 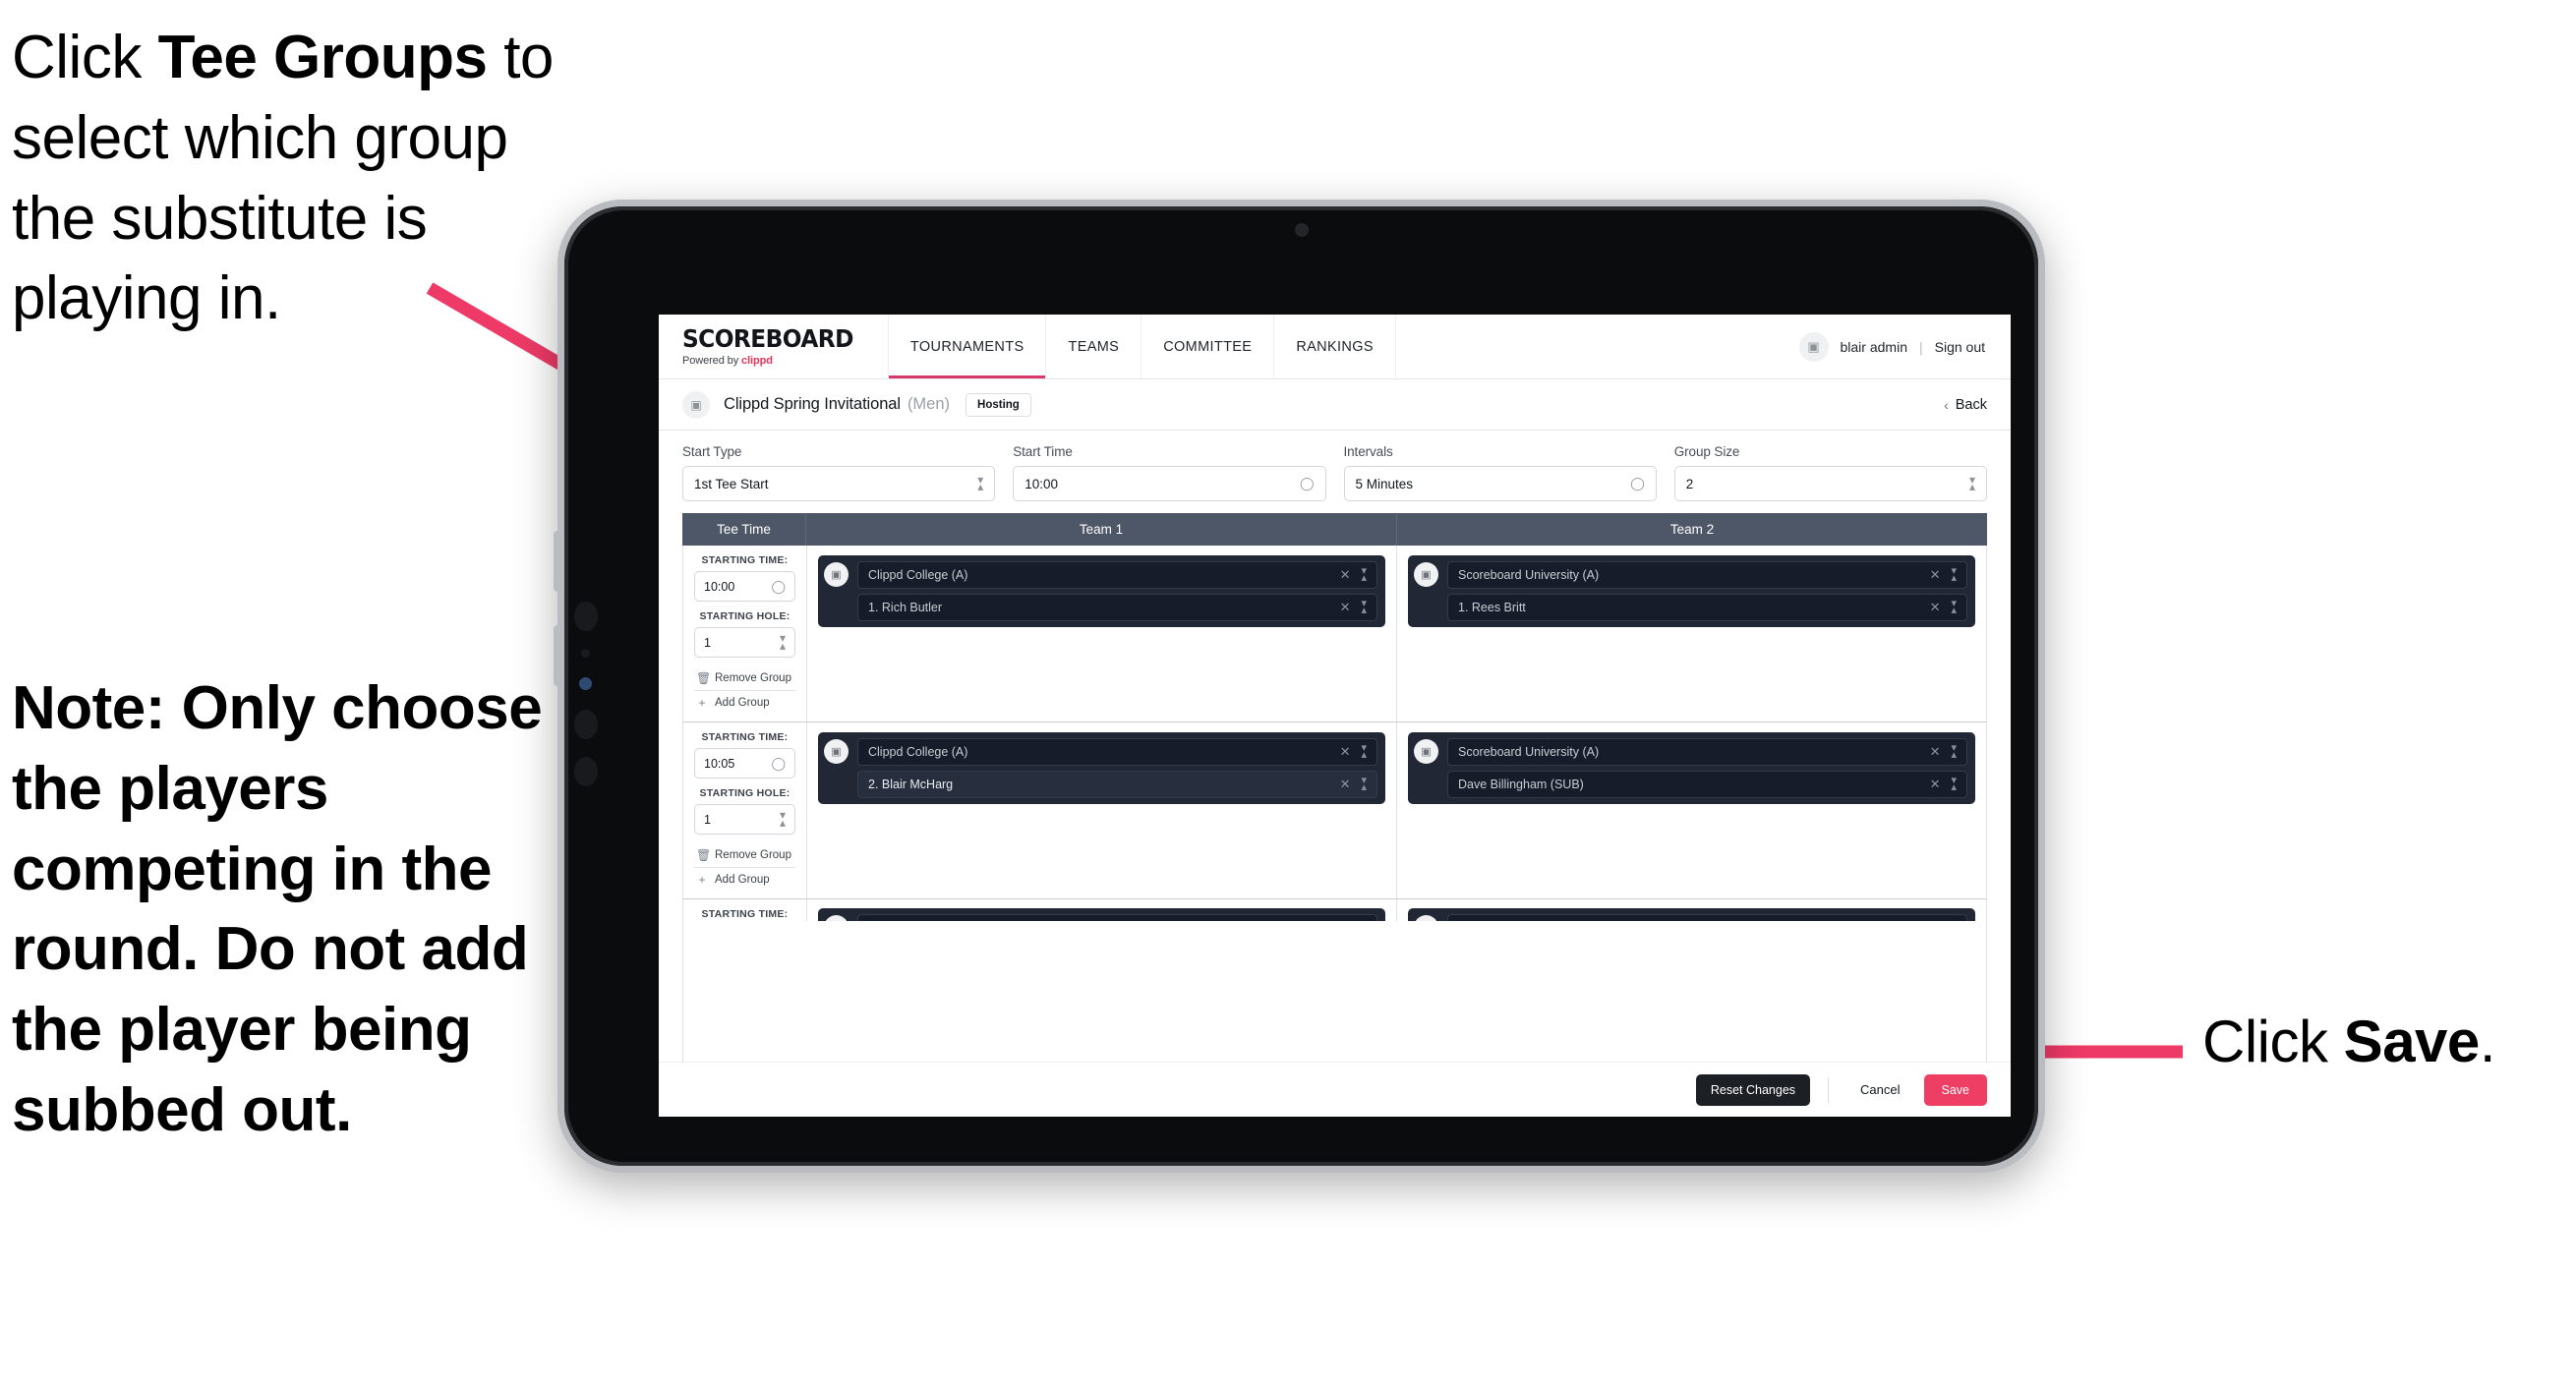 I want to click on nav-tab-tournaments: TOURNAMENTS, so click(x=967, y=347).